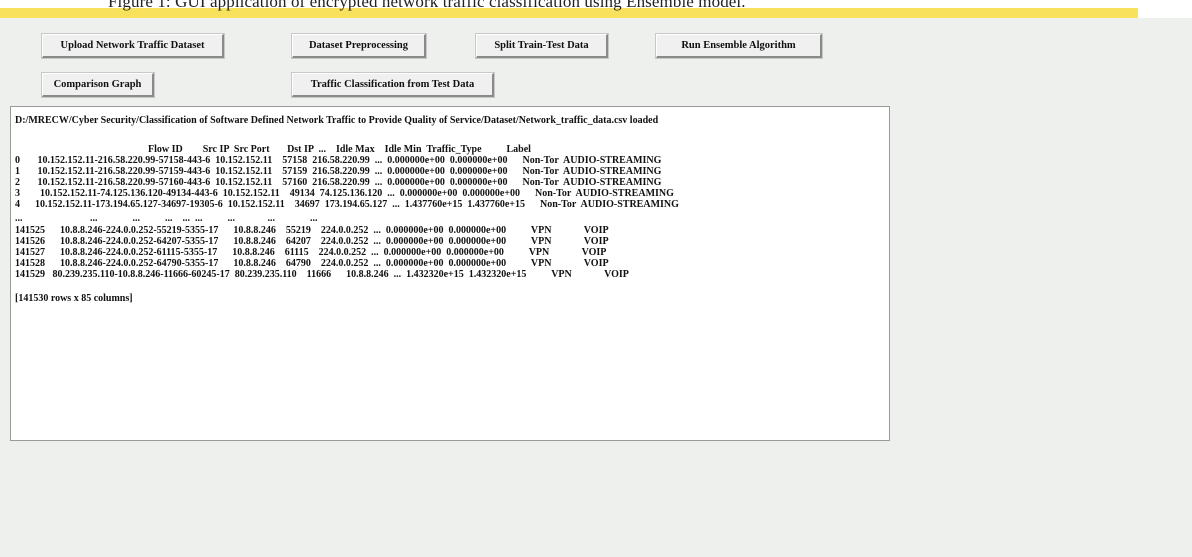  What do you see at coordinates (359, 46) in the screenshot?
I see `dataset-preprocessing-button: Dataset Preprocessing` at bounding box center [359, 46].